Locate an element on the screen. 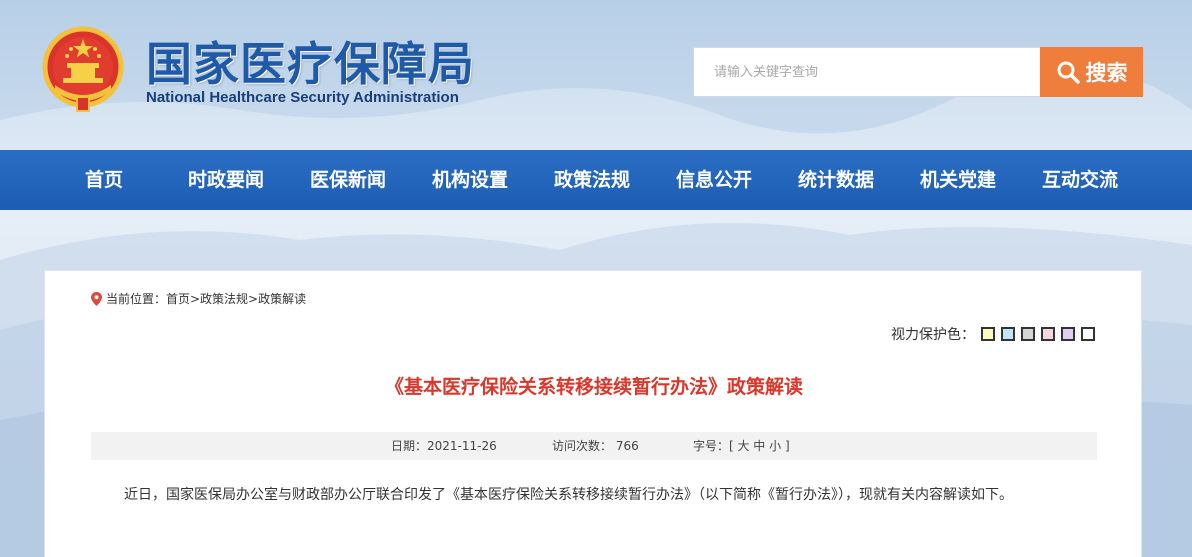  nav-item-structure: 机构设置 is located at coordinates (470, 180).